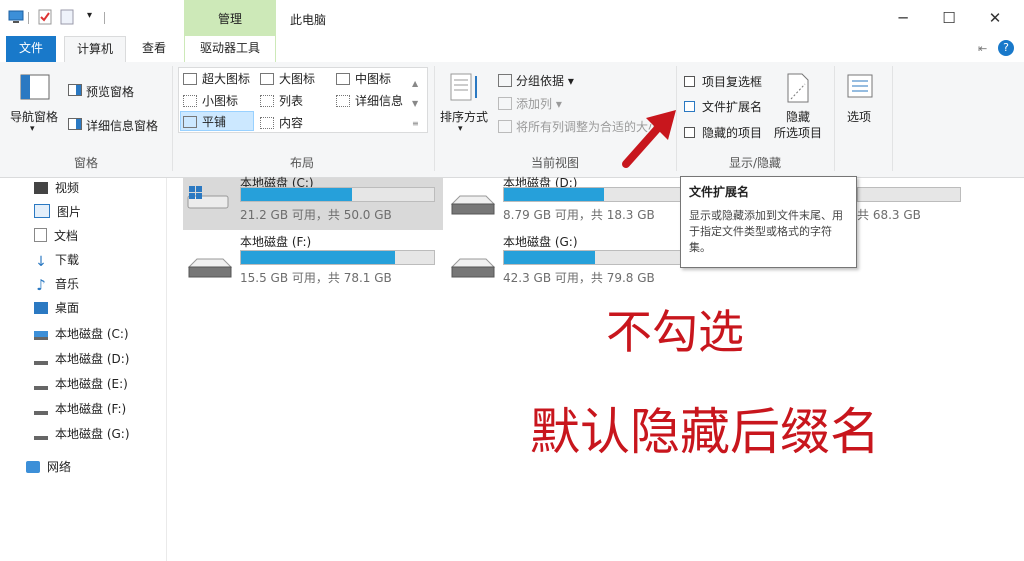  What do you see at coordinates (89, 15) in the screenshot?
I see `customize-quick-access-icon: ▾` at bounding box center [89, 15].